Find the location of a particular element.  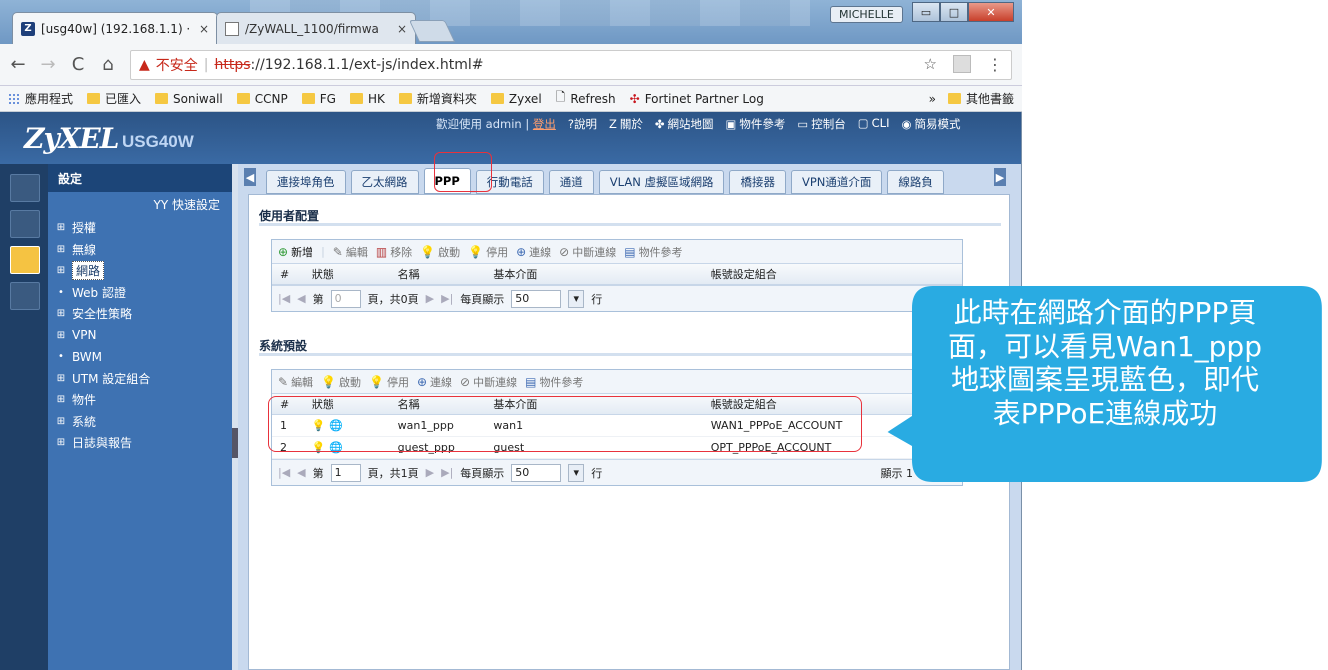

browser-tab-firmware: /ZyWALL_1100/firmwa × is located at coordinates (316, 28).